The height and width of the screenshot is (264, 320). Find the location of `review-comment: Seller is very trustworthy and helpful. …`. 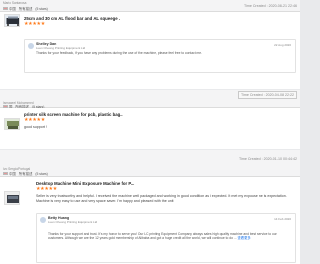

review-comment: Seller is very trustworthy and helpful. … is located at coordinates (161, 198).